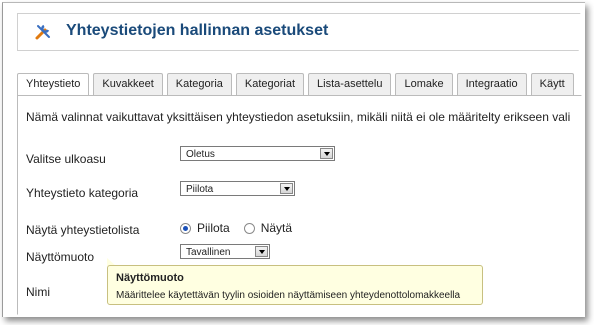 This screenshot has height=325, width=594. What do you see at coordinates (150, 278) in the screenshot?
I see `tooltip-title: Näyttömuoto` at bounding box center [150, 278].